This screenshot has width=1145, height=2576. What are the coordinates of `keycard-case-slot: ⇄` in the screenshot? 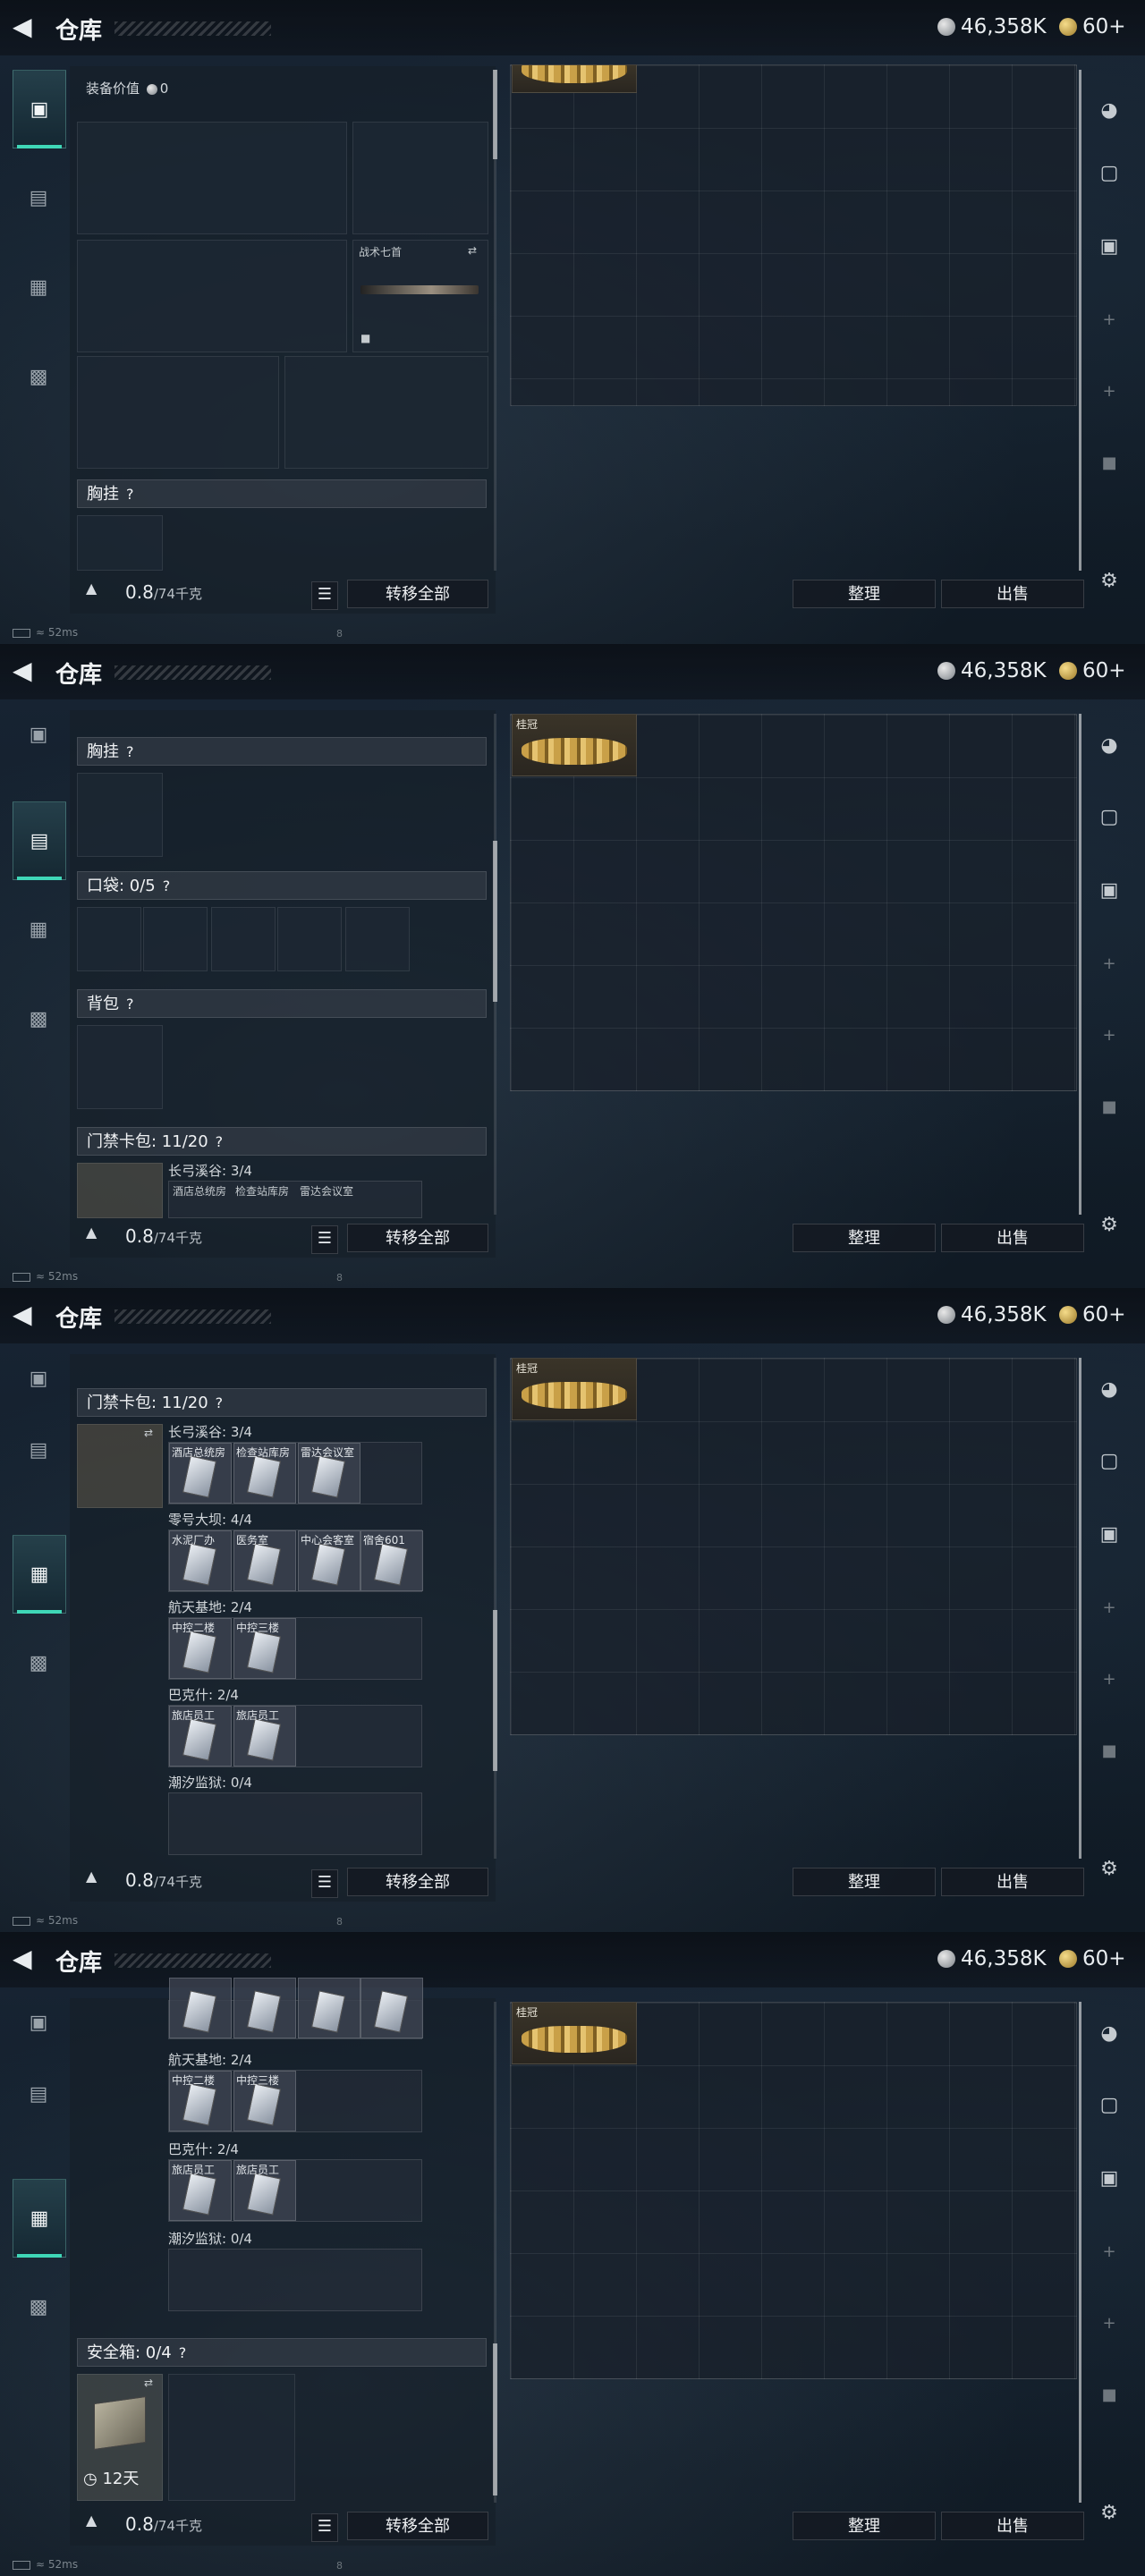 It's located at (120, 1466).